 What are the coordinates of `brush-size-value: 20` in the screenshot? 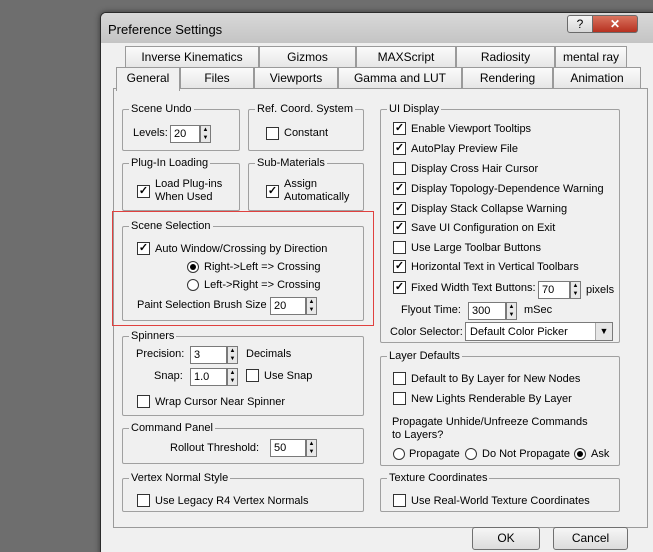 It's located at (288, 306).